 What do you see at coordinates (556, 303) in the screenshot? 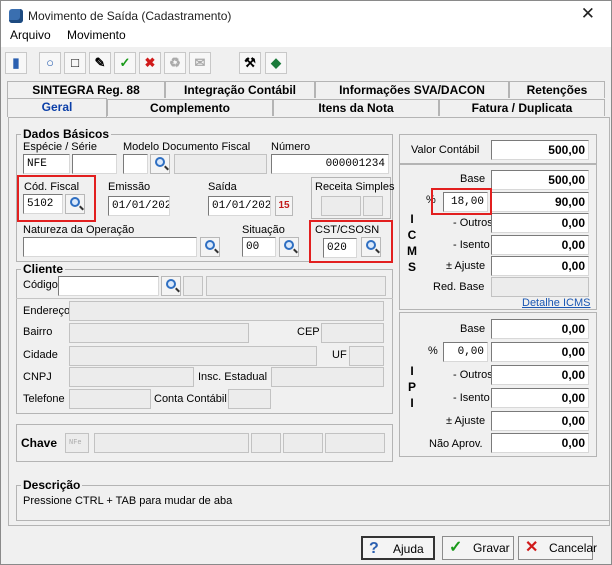
I see `detalhe-icms-link: Detalhe ICMS` at bounding box center [556, 303].